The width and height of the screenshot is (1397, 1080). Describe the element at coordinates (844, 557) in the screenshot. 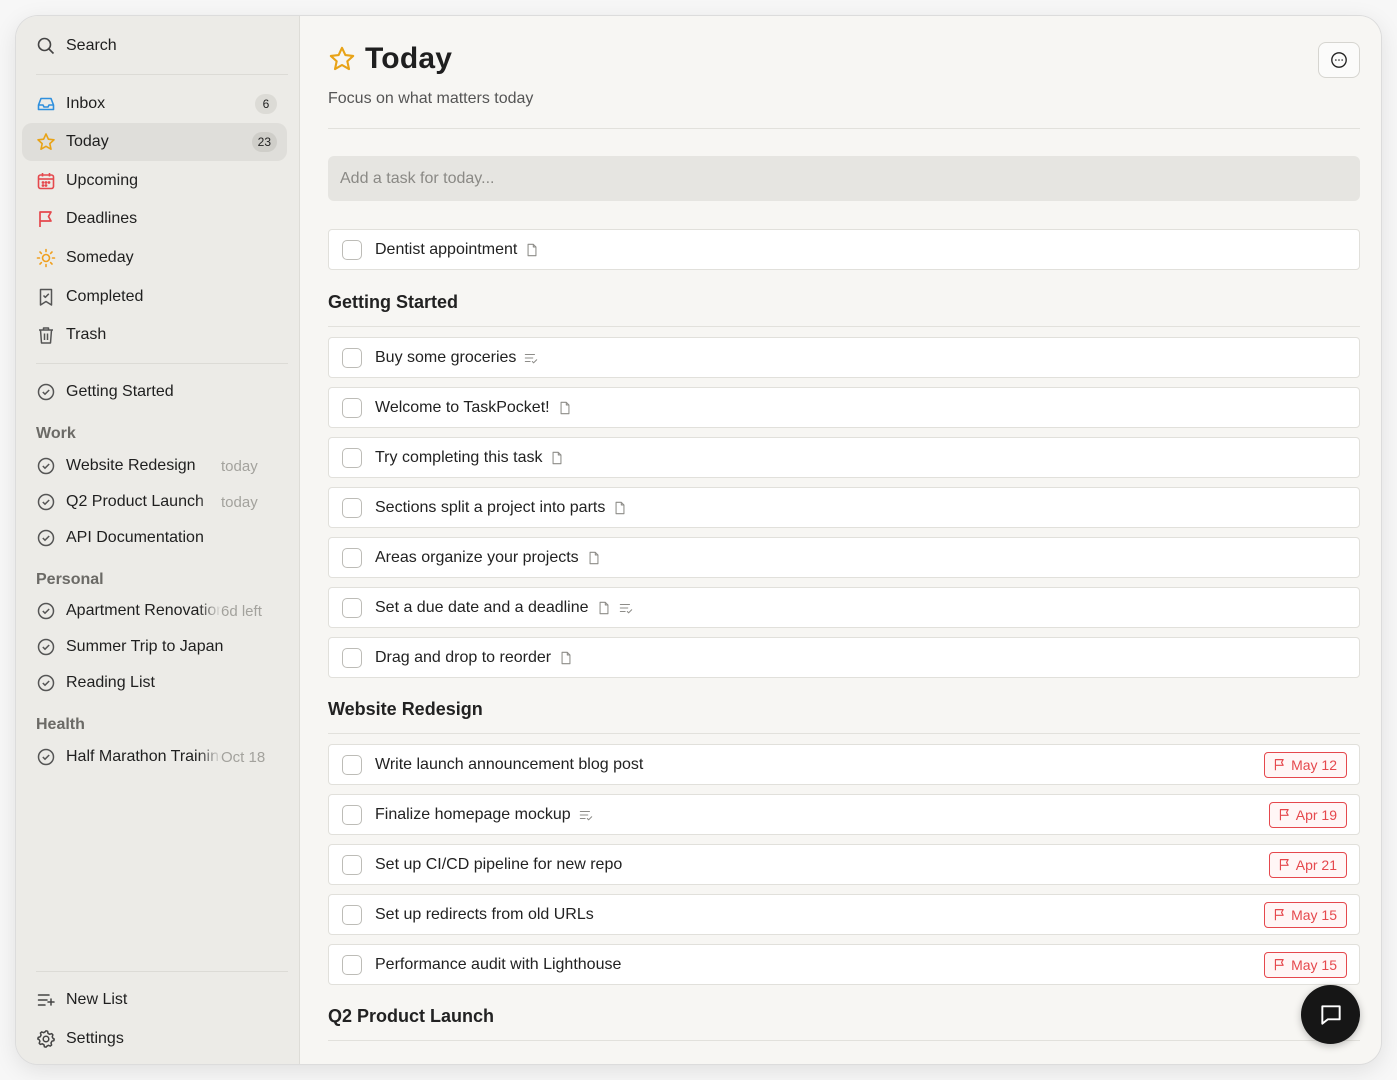

I see `task-row: Areas organize your projects` at that location.